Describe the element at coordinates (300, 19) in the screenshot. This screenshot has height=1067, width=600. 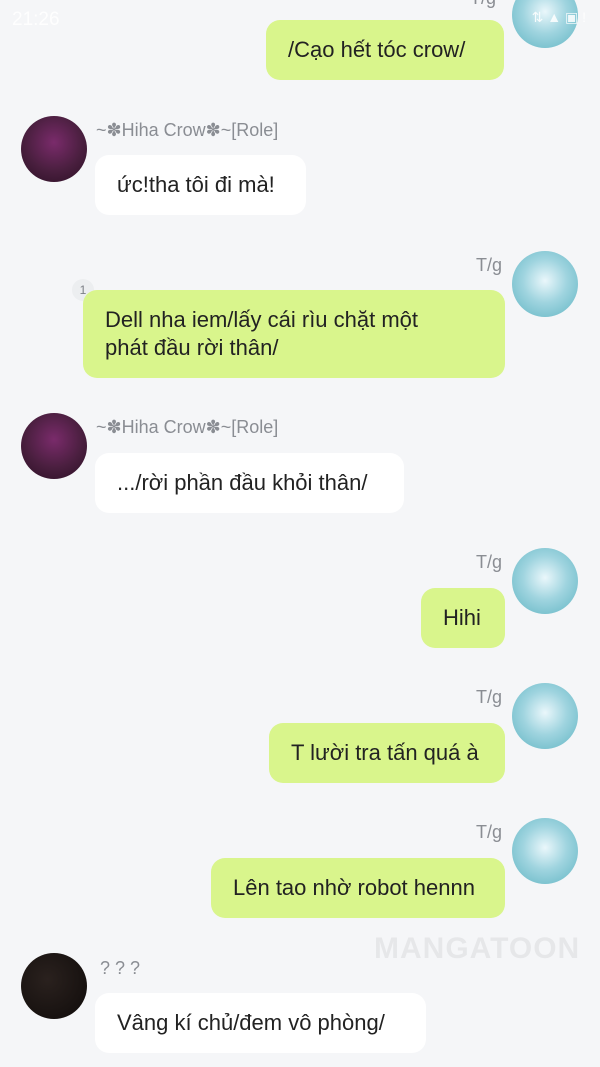
I see `status-bar: 21:26 ⇅ ▲ ▣ !` at that location.